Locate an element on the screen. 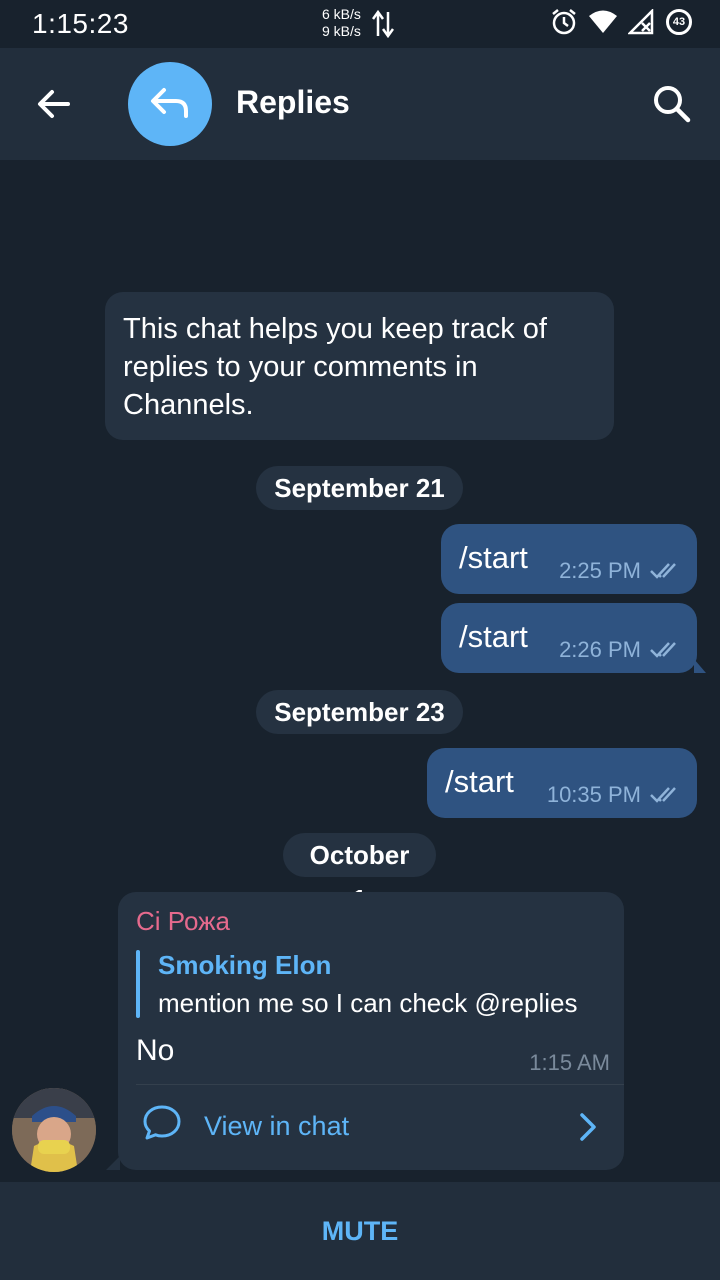  signal-icon is located at coordinates (641, 22).